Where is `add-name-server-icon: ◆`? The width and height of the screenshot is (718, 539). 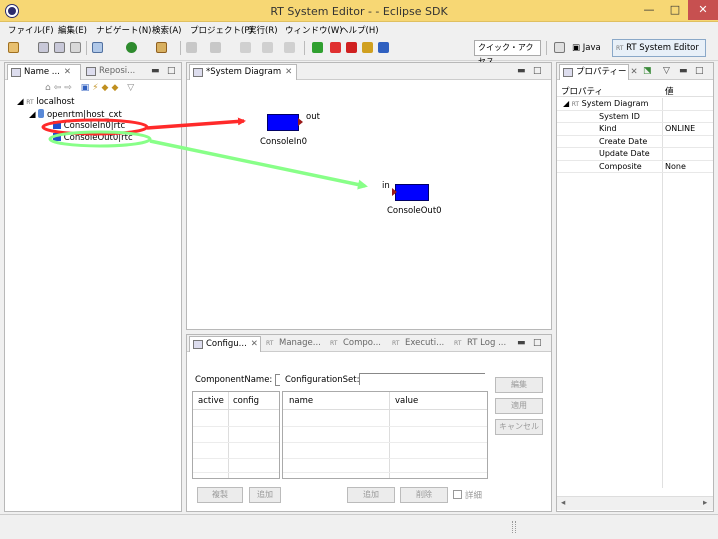
add-name-server-icon: ◆ is located at coordinates (116, 88).